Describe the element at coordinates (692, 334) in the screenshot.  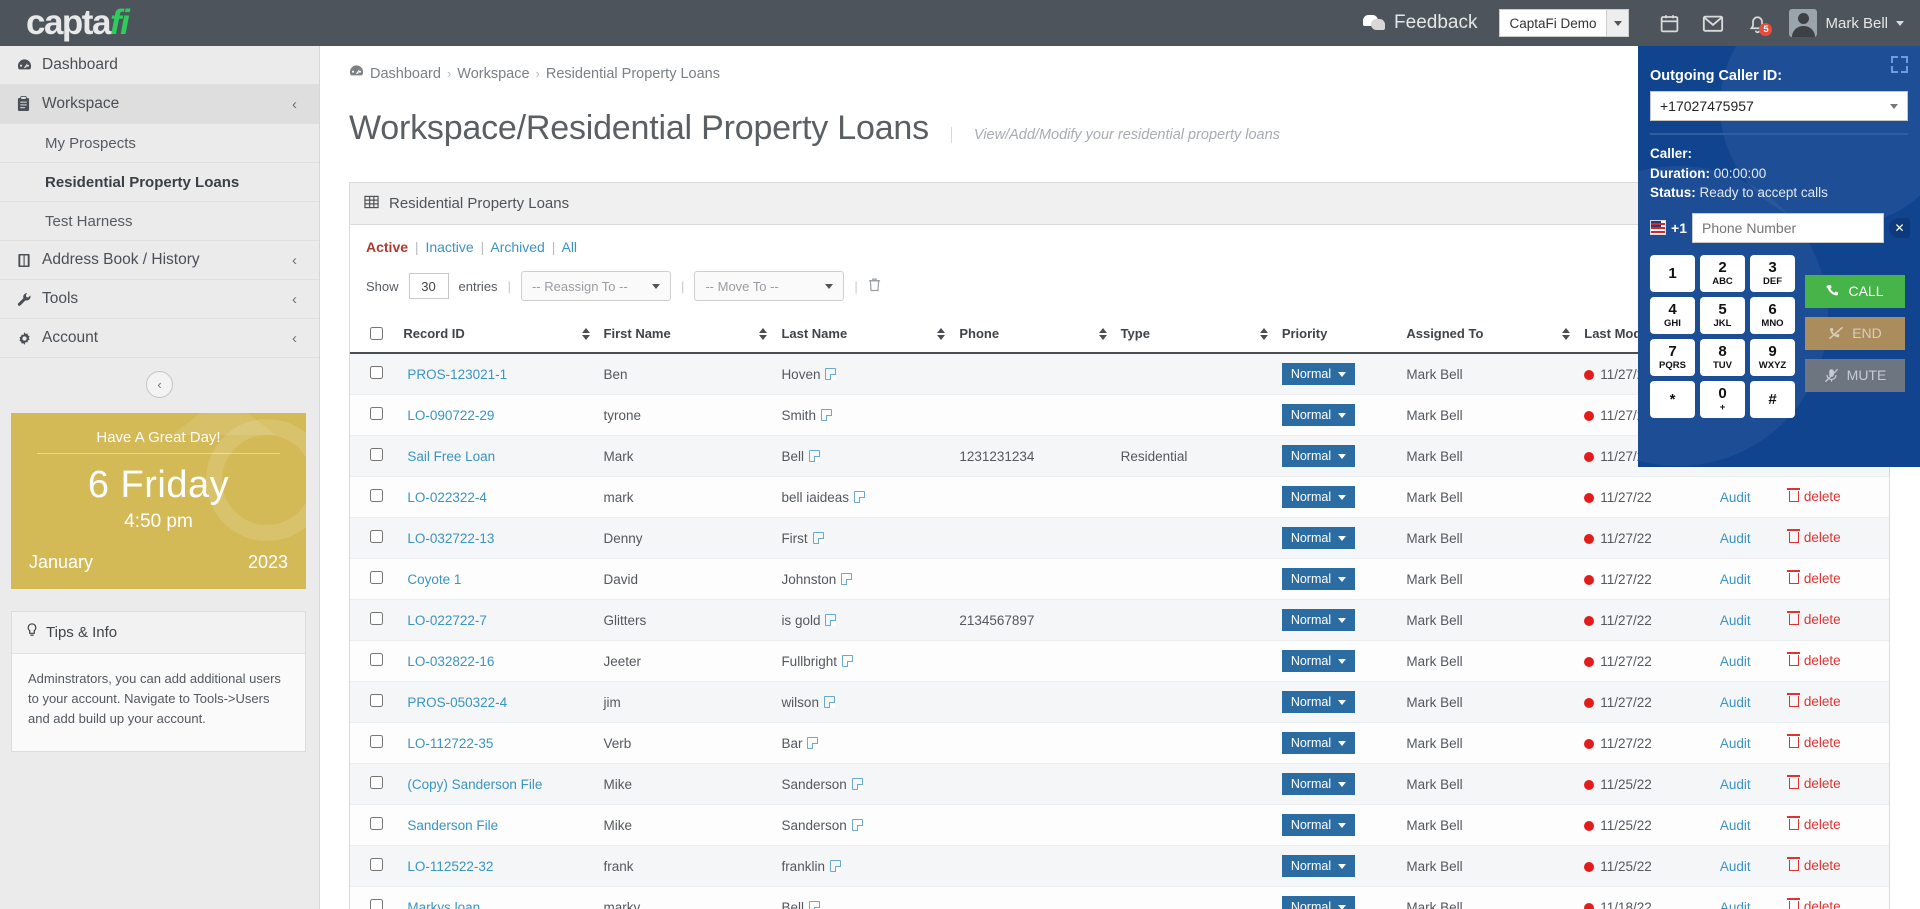
I see `column-header-first-name: First Name` at that location.